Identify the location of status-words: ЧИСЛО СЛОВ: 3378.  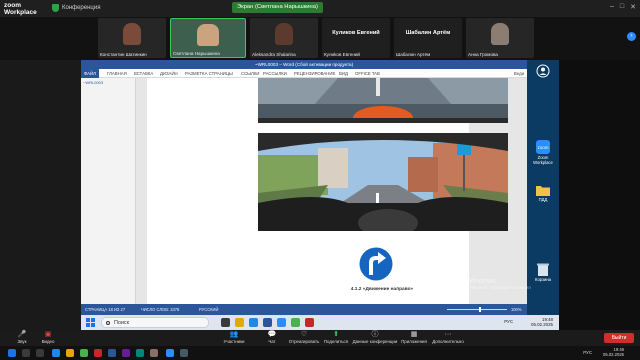
(160, 309).